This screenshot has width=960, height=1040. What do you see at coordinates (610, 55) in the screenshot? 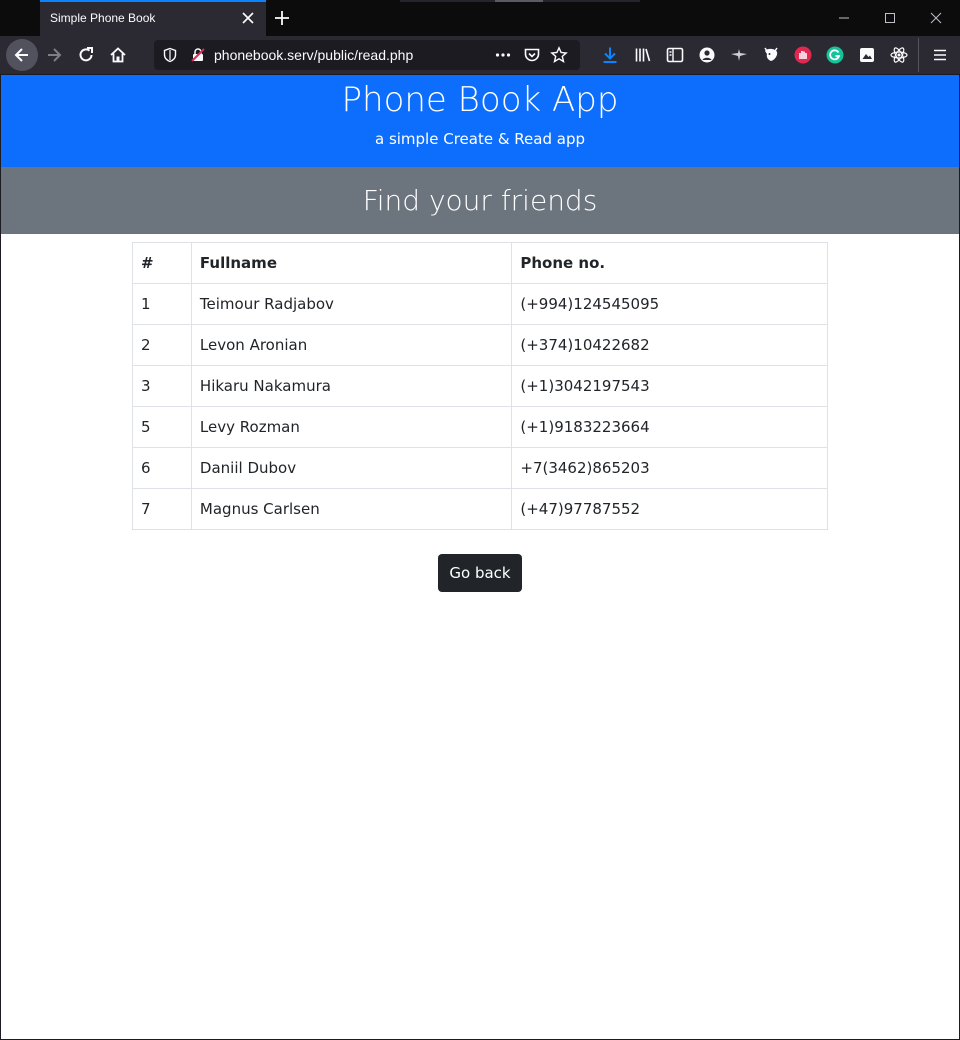
I see `downloads-icon` at bounding box center [610, 55].